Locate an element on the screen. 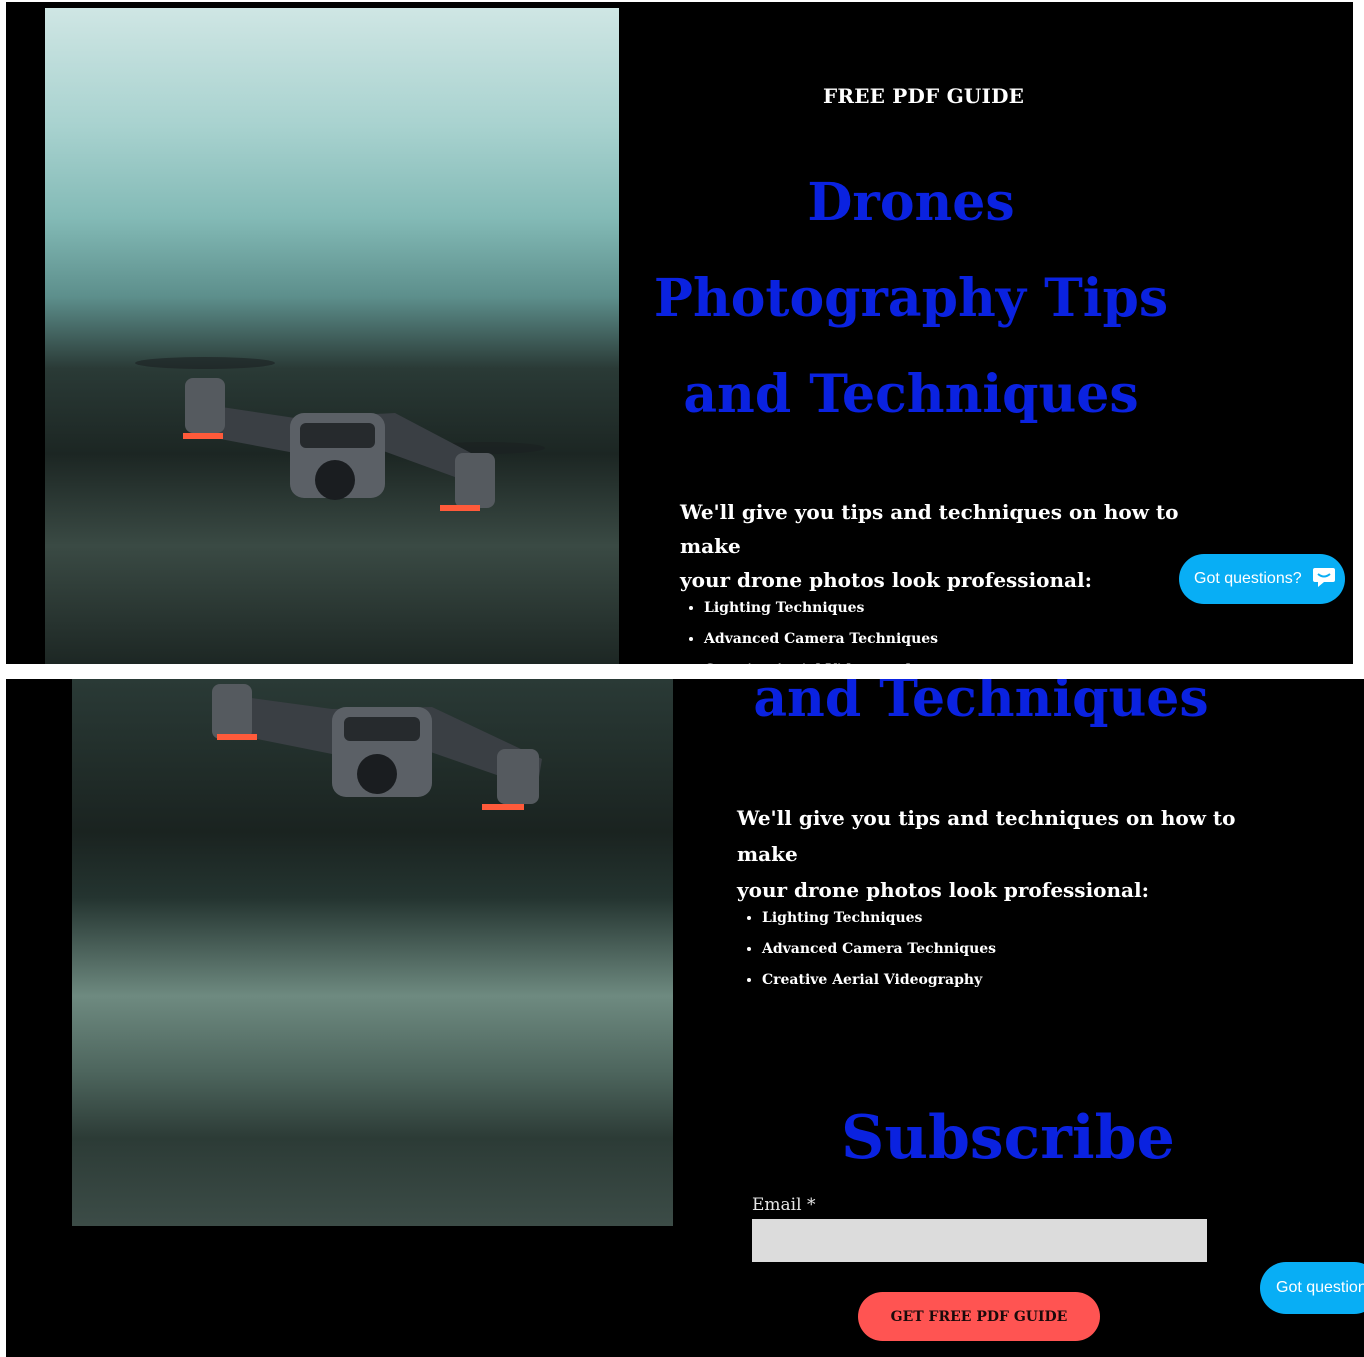 The height and width of the screenshot is (1357, 1364). headline-line: Photography Tips is located at coordinates (911, 298).